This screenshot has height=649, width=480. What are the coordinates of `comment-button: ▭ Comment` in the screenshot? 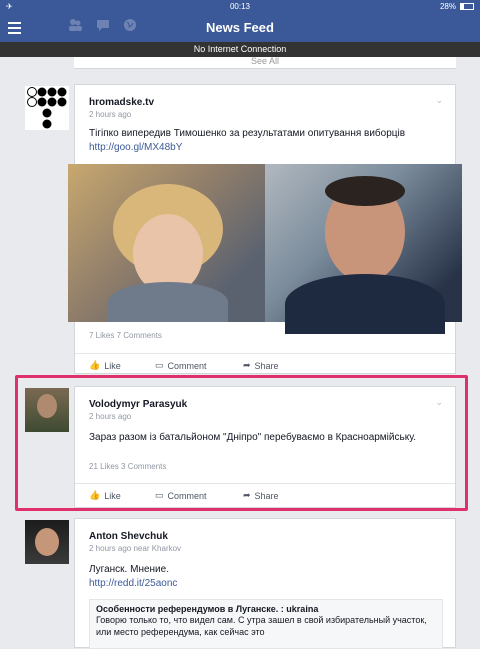 It's located at (181, 365).